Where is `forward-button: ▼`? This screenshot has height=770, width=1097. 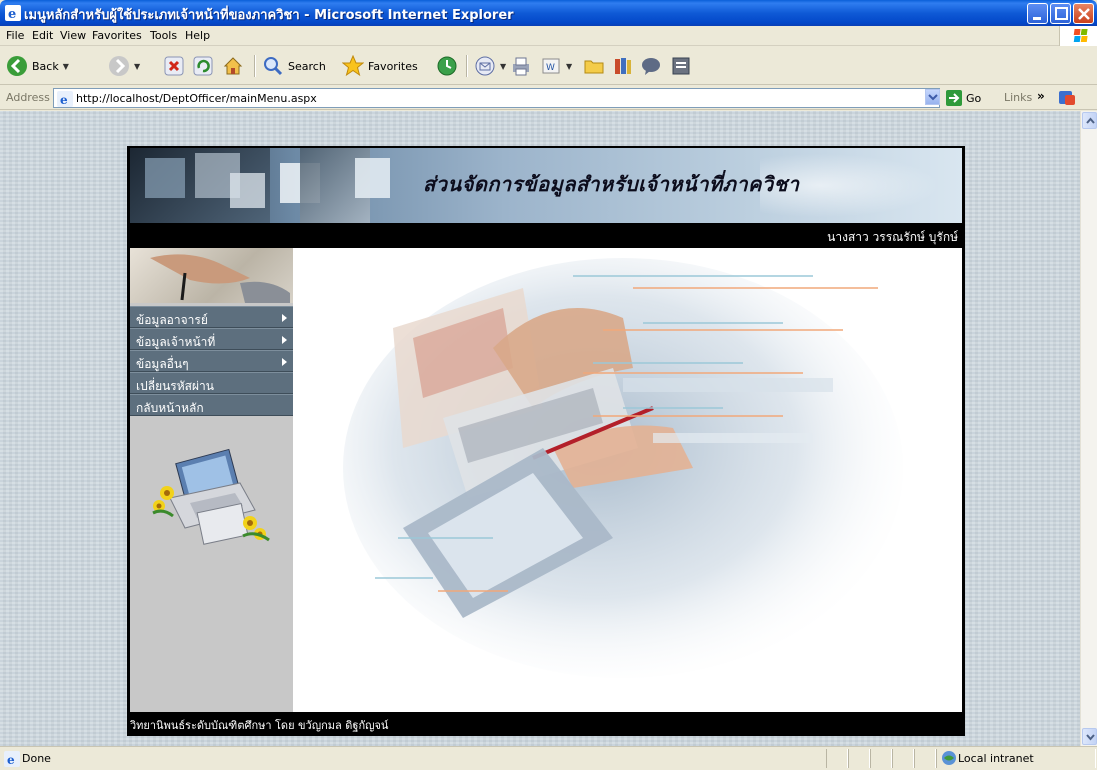
forward-button: ▼ is located at coordinates (124, 66).